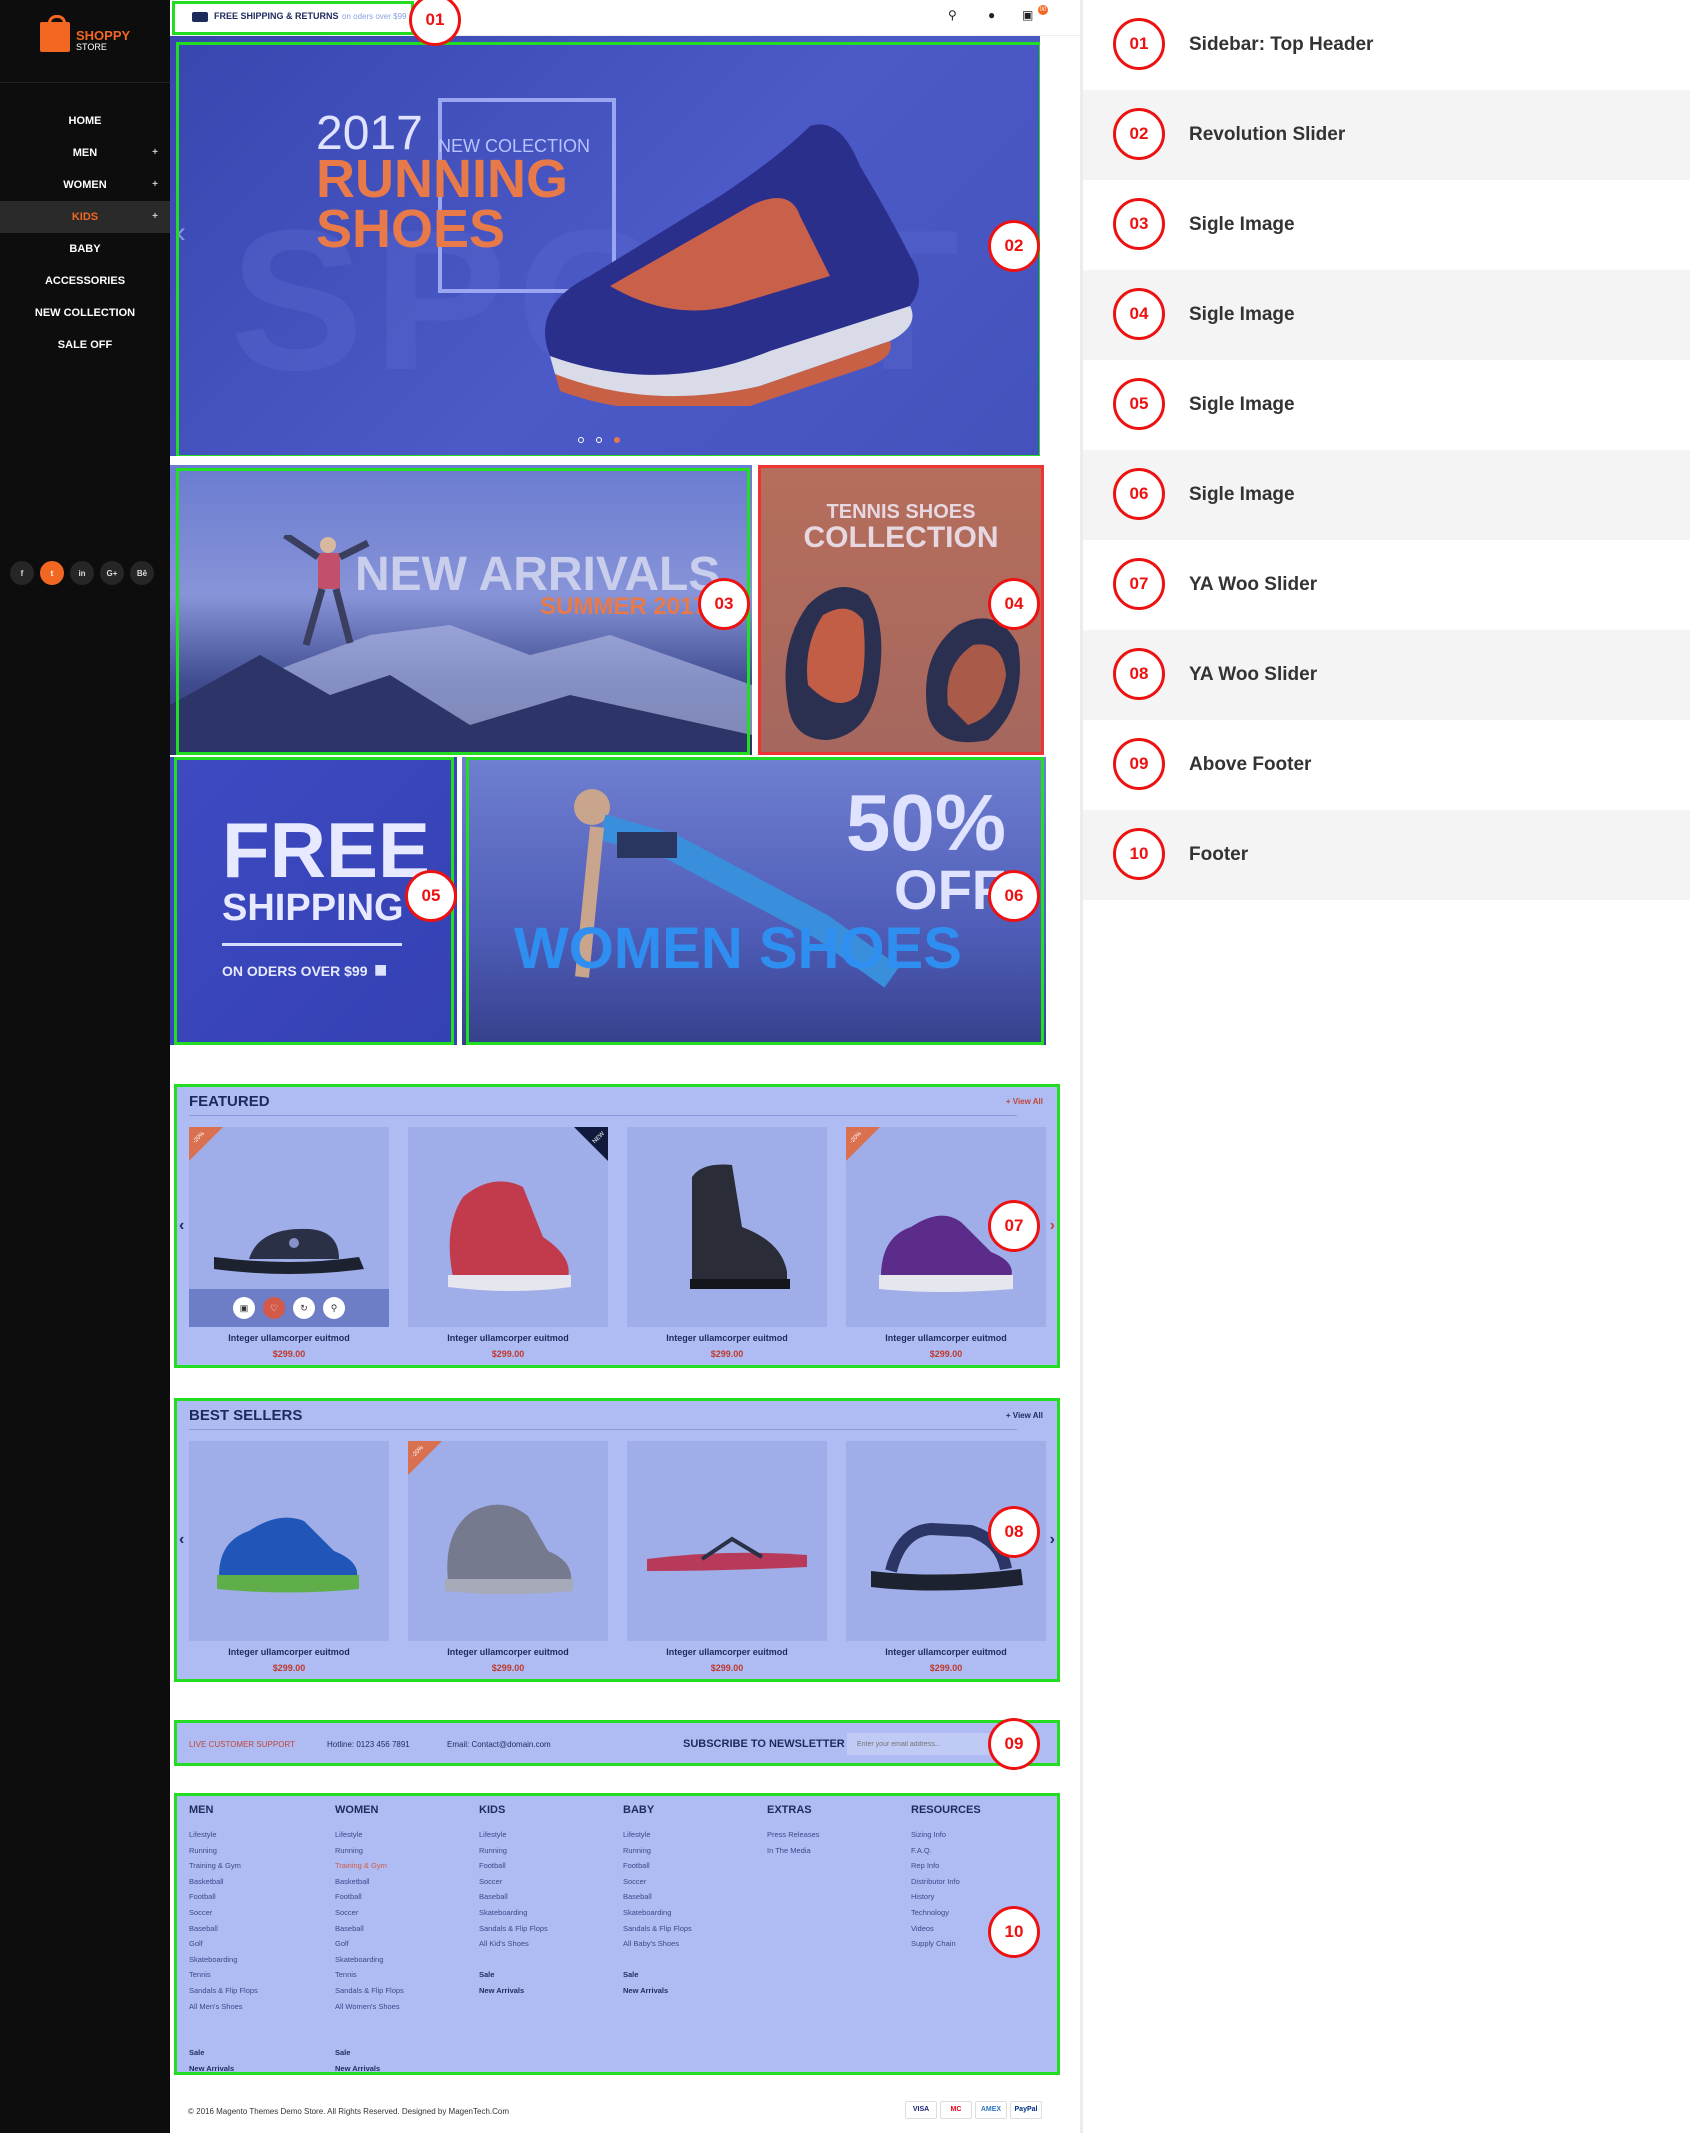 Image resolution: width=1690 pixels, height=2133 pixels. I want to click on facebook-icon: f, so click(22, 573).